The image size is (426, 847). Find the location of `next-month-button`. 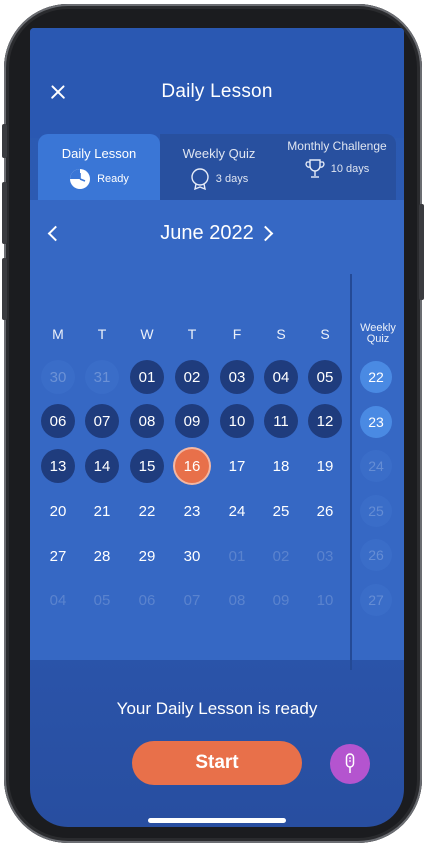

next-month-button is located at coordinates (265, 234).